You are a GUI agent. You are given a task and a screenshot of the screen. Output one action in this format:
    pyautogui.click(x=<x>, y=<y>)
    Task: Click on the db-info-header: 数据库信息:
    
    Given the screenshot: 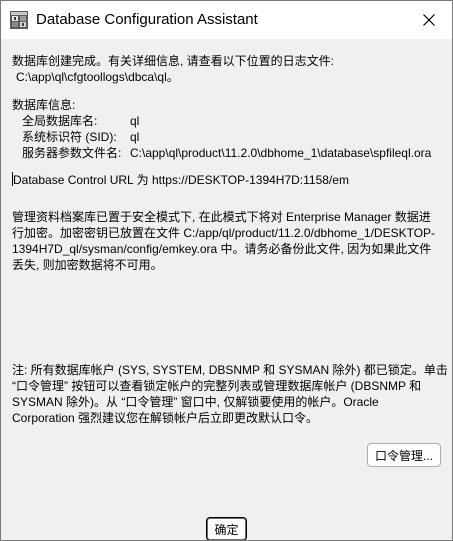 What is the action you would take?
    pyautogui.click(x=44, y=105)
    